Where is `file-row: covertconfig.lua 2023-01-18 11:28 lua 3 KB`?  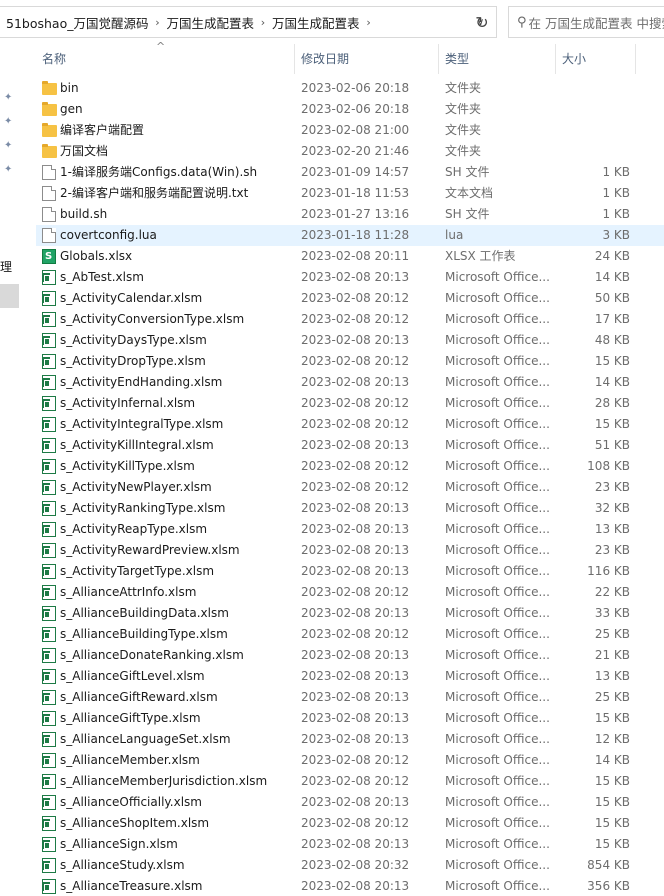 file-row: covertconfig.lua 2023-01-18 11:28 lua 3 KB is located at coordinates (350, 235).